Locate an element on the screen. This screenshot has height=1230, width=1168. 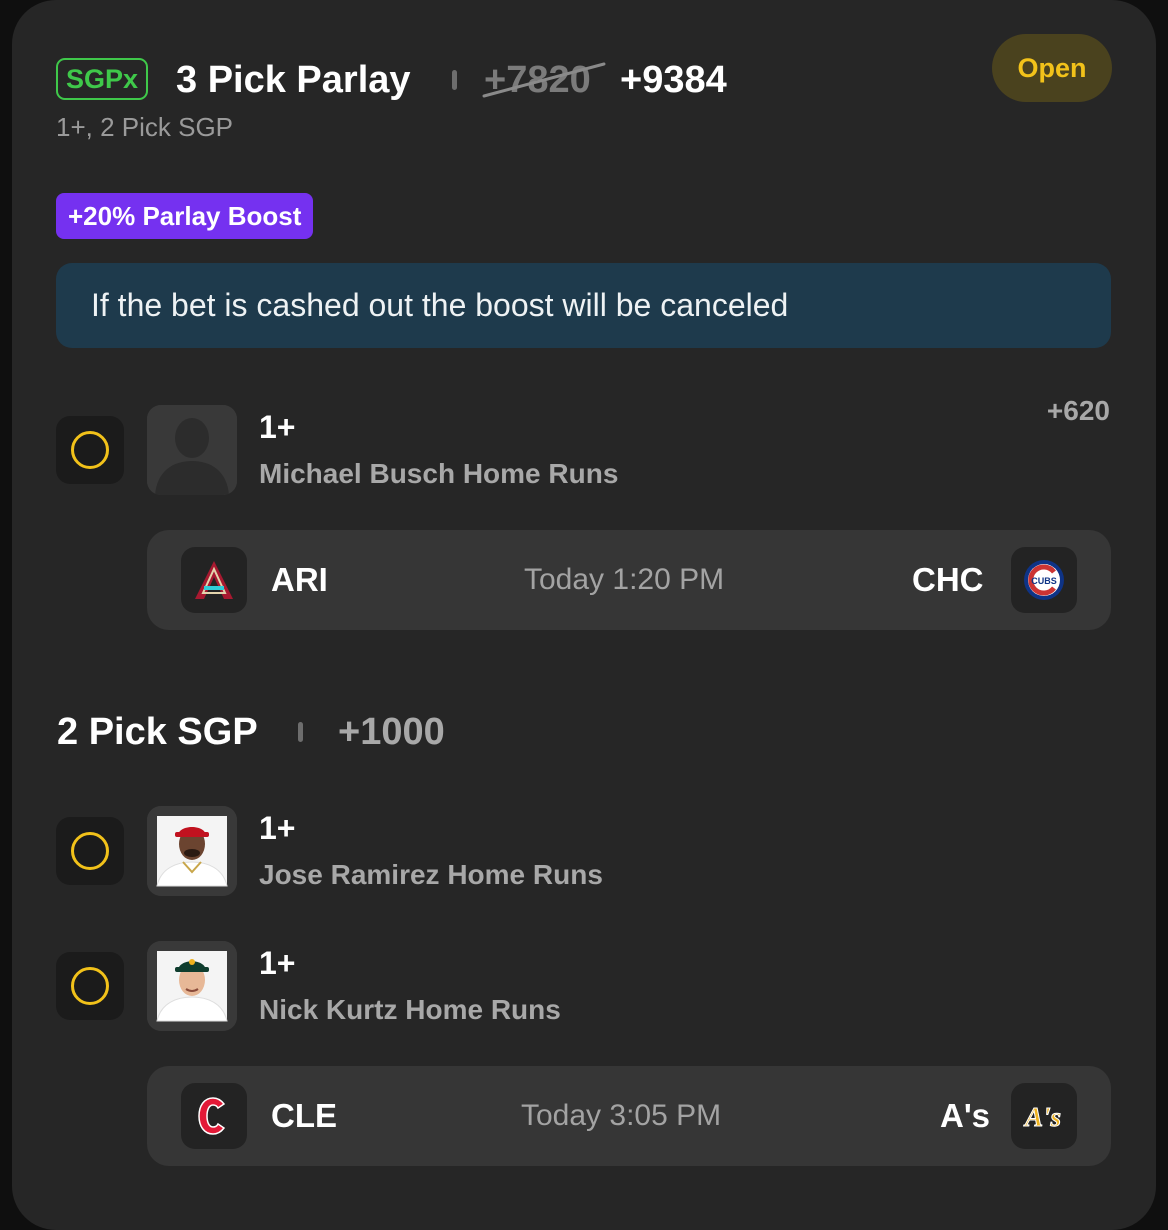
cle-logo-icon is located at coordinates (214, 1116).